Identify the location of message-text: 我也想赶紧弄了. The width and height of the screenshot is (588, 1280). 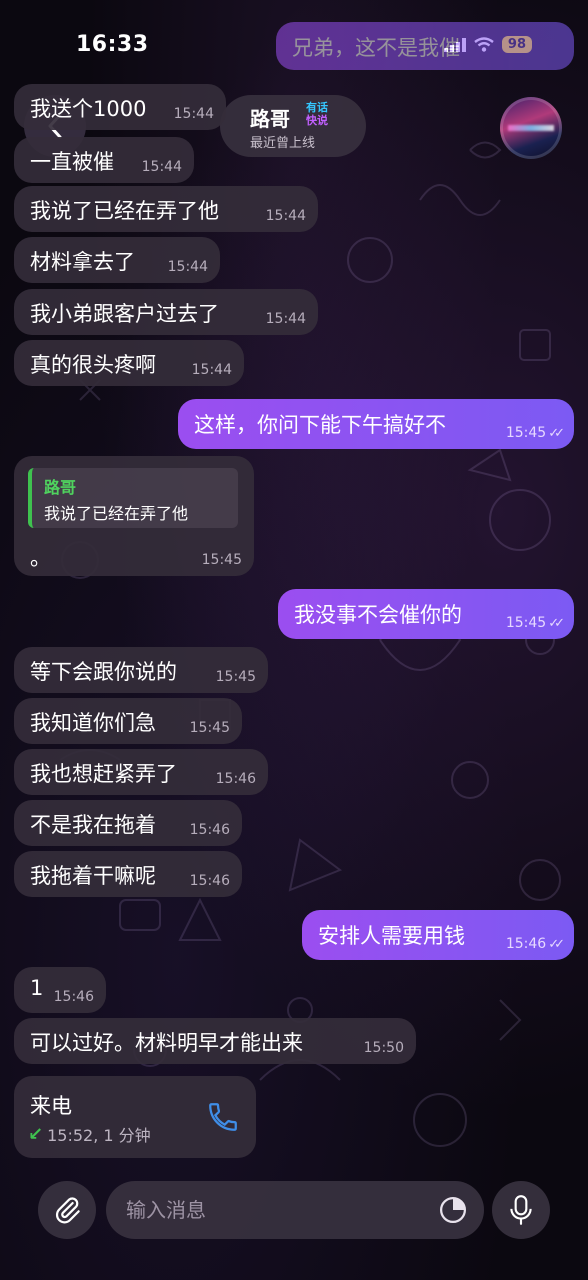
(103, 774).